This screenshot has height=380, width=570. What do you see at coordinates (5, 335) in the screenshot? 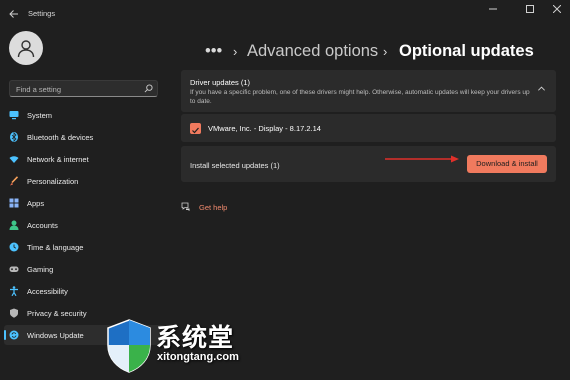
I see `active-indicator` at bounding box center [5, 335].